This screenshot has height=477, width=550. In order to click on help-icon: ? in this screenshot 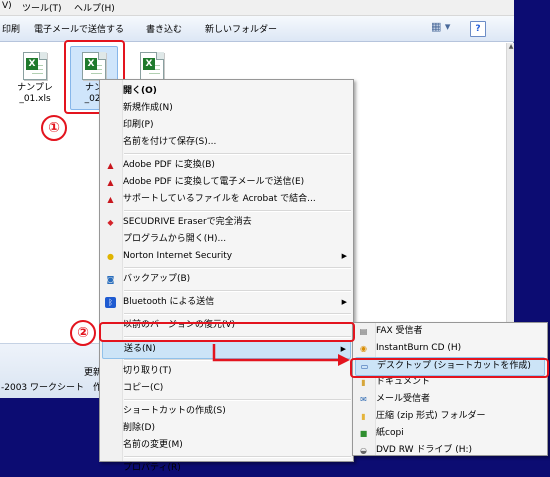, I will do `click(478, 29)`.